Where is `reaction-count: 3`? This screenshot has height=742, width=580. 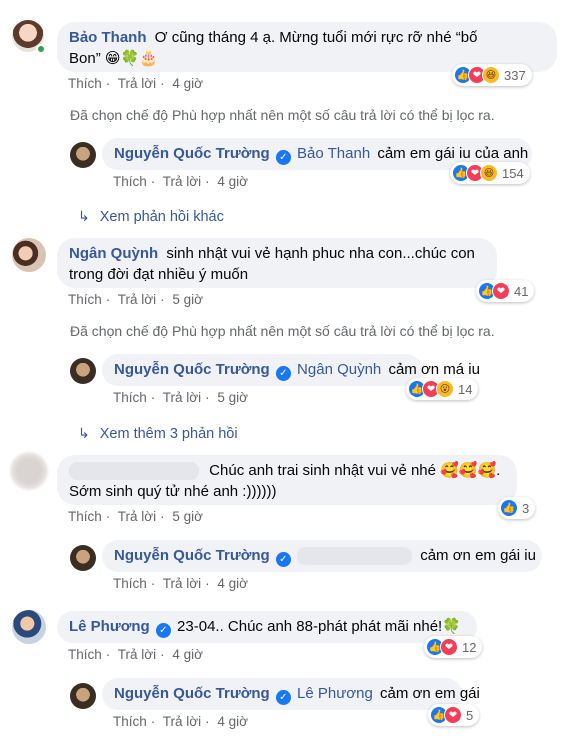 reaction-count: 3 is located at coordinates (526, 508).